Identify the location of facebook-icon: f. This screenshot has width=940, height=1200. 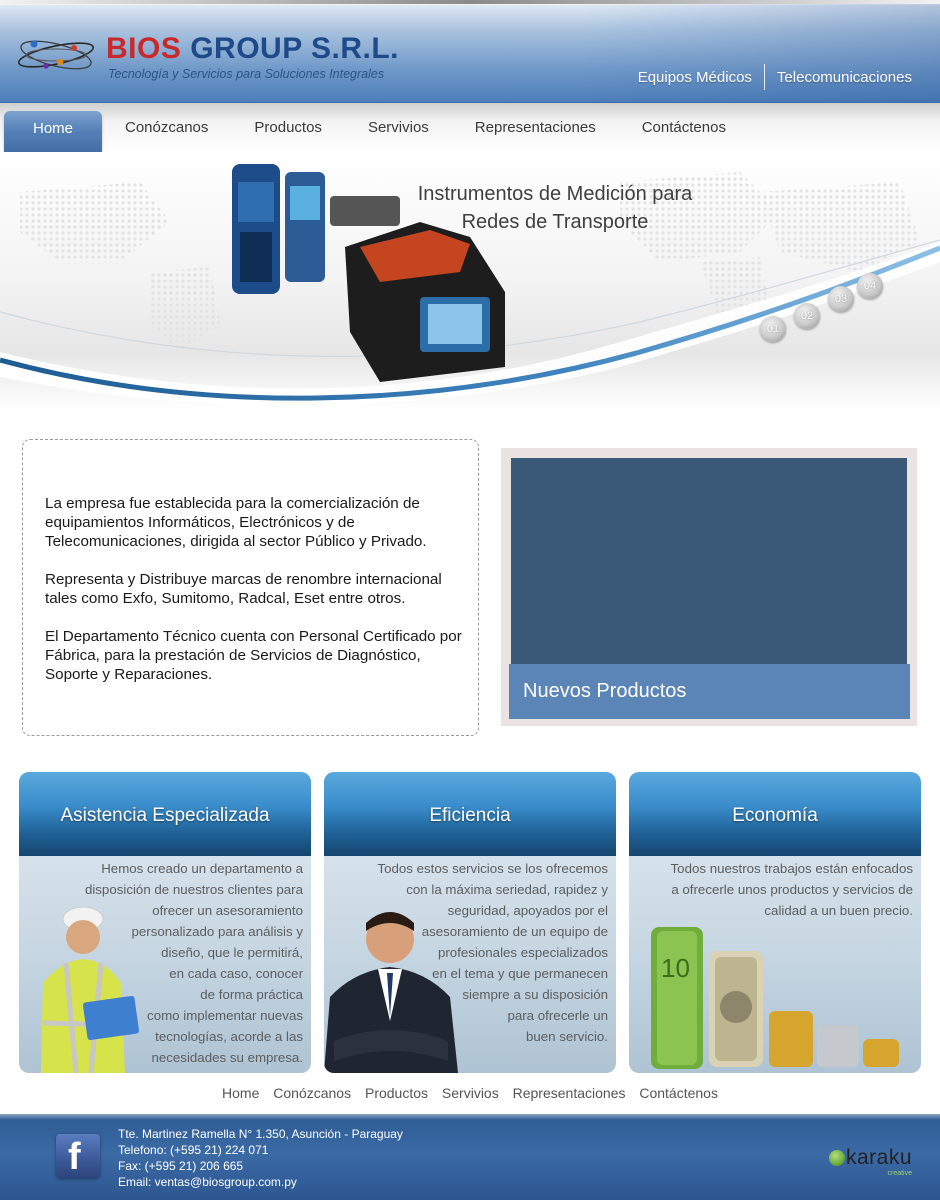
(78, 1156).